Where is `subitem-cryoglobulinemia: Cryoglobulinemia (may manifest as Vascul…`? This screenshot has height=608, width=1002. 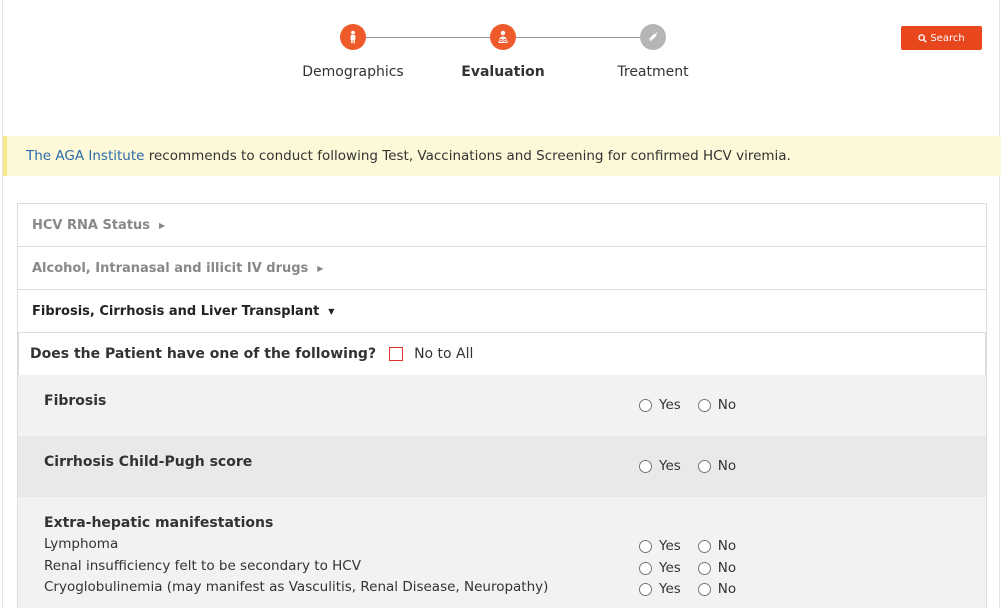
subitem-cryoglobulinemia: Cryoglobulinemia (may manifest as Vascul… is located at coordinates (296, 587).